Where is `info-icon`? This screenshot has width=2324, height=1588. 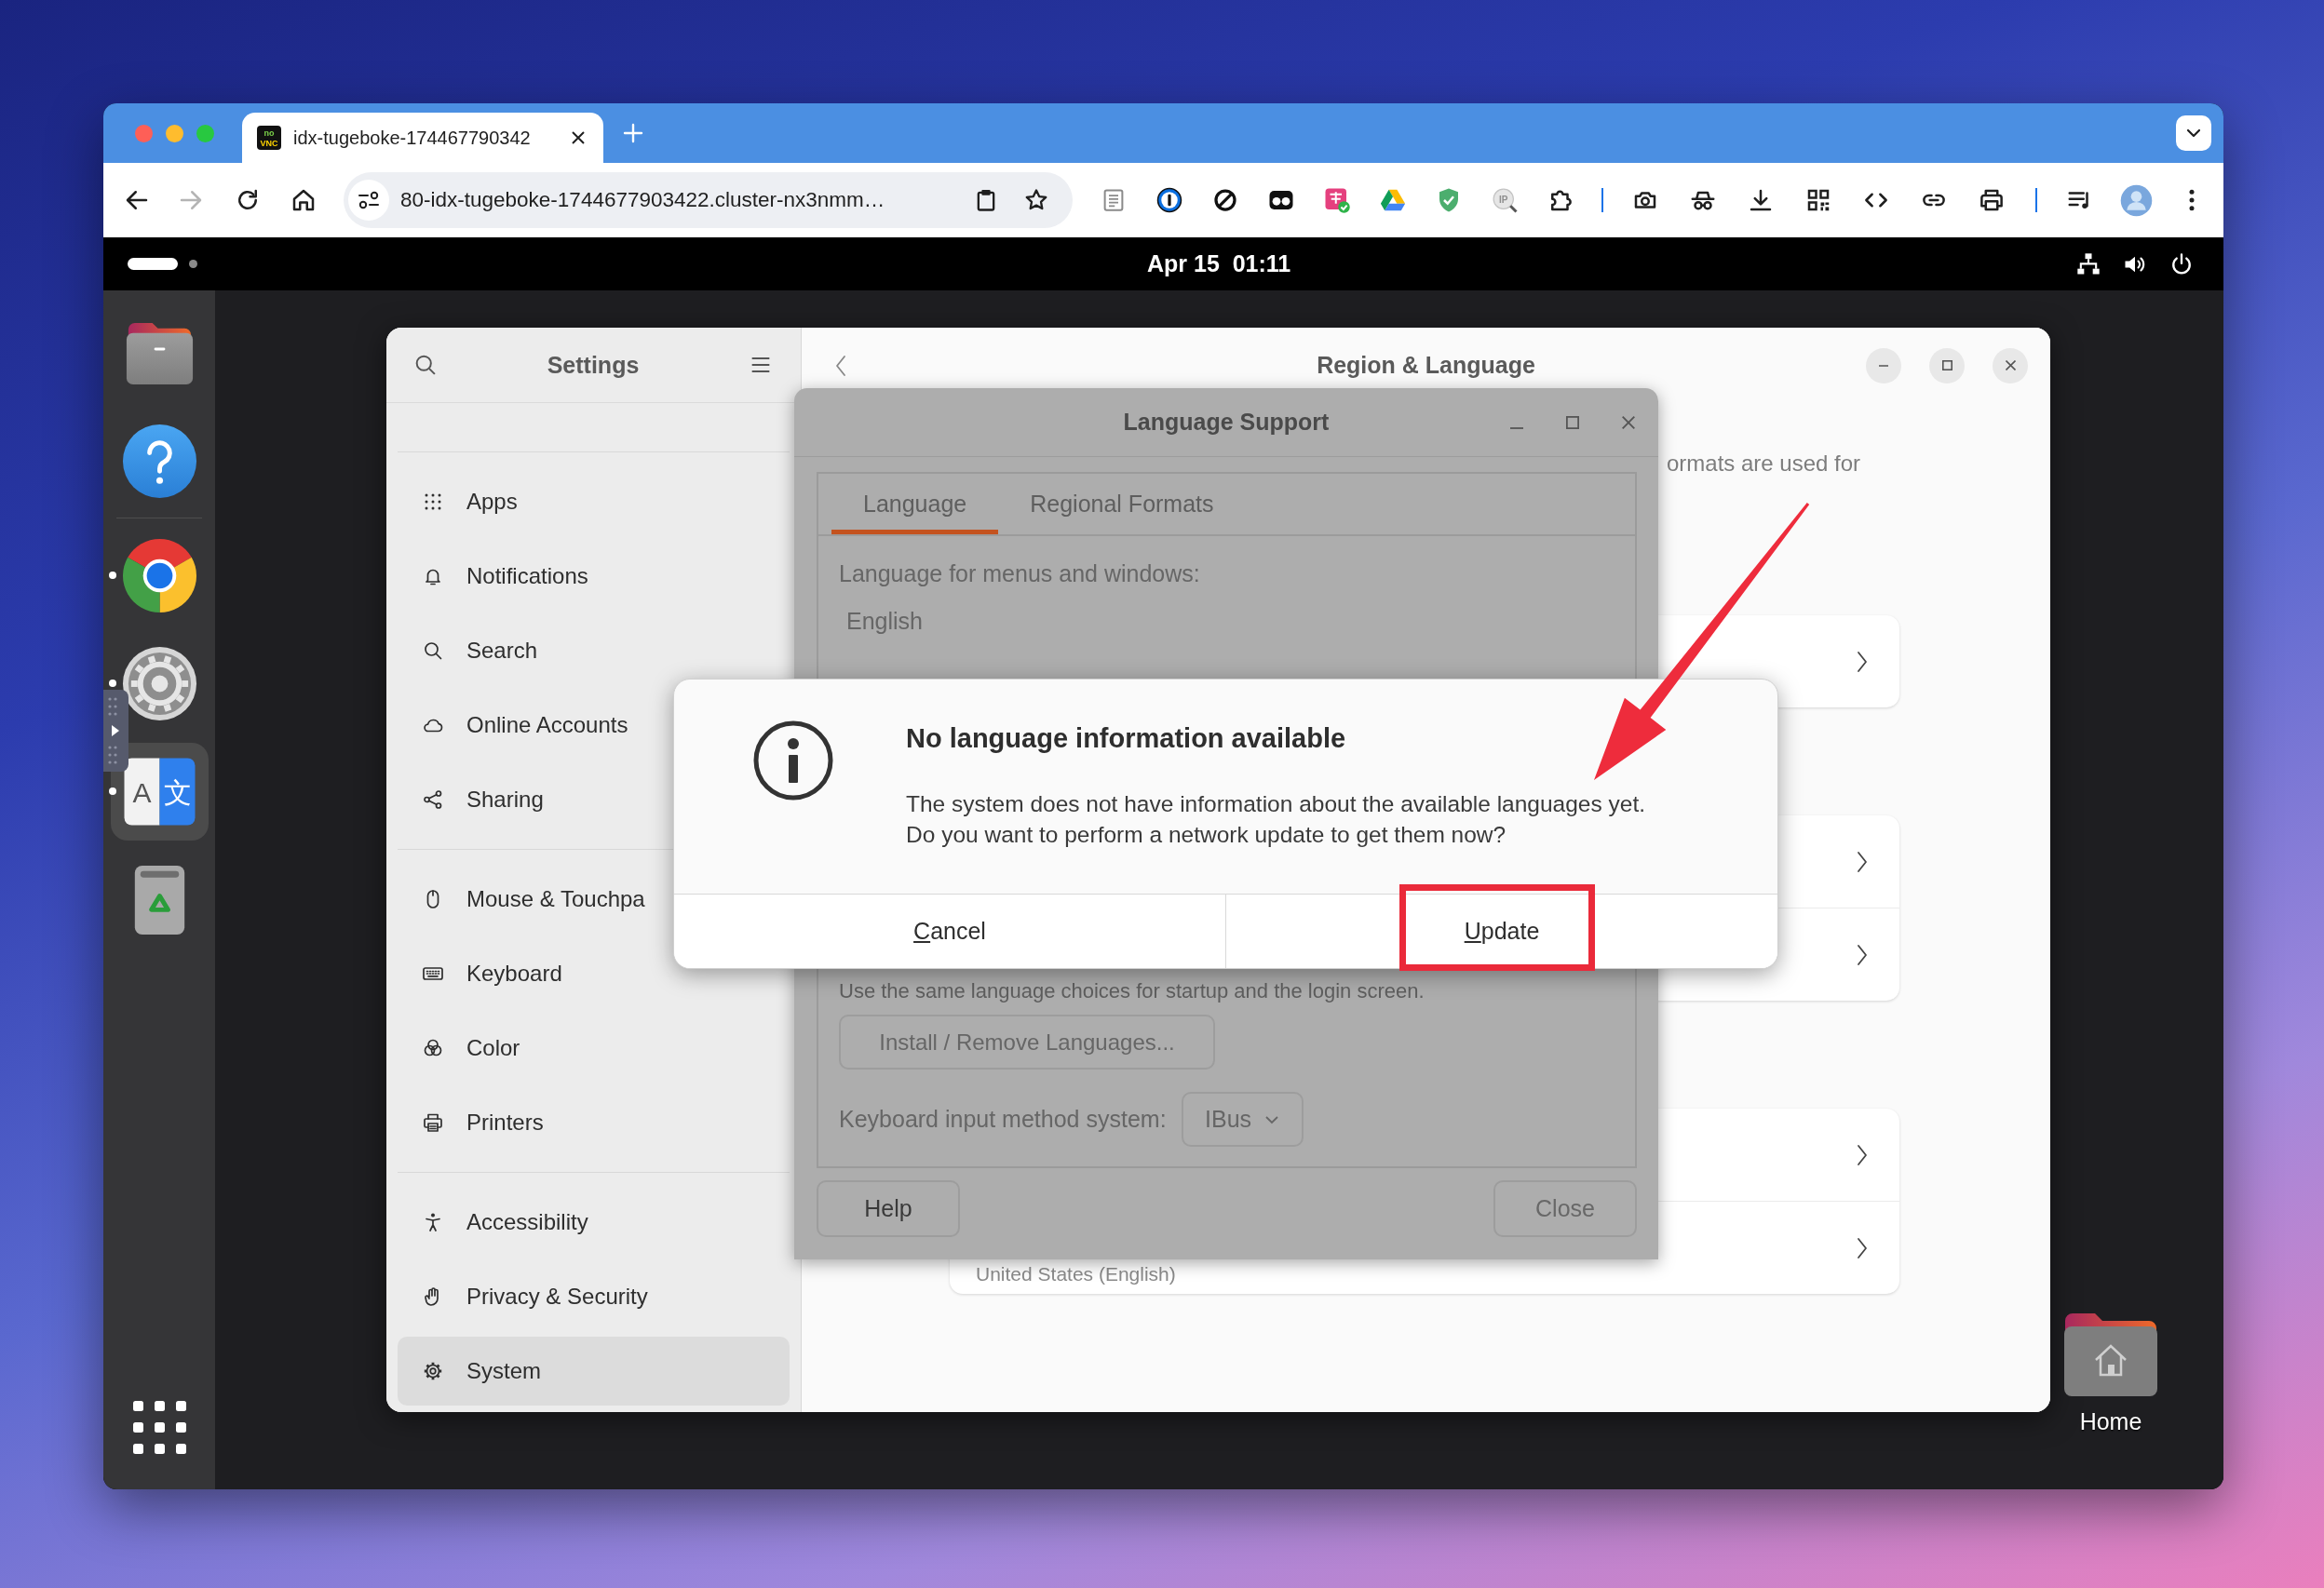
info-icon is located at coordinates (793, 760).